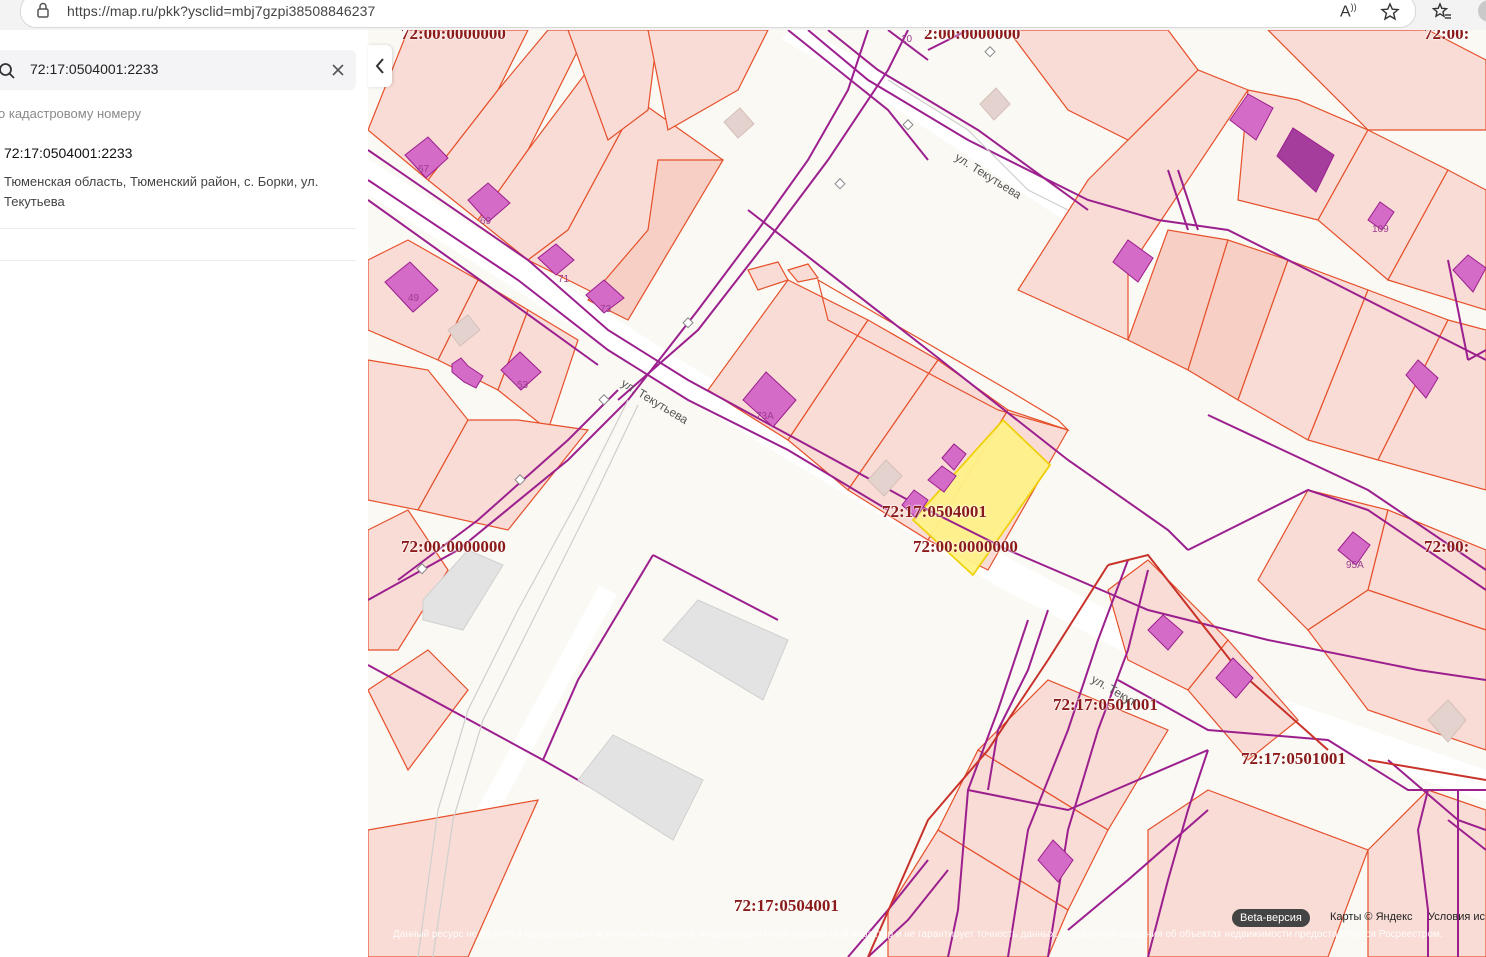 The image size is (1486, 957). What do you see at coordinates (486, 221) in the screenshot?
I see `house-number: 69` at bounding box center [486, 221].